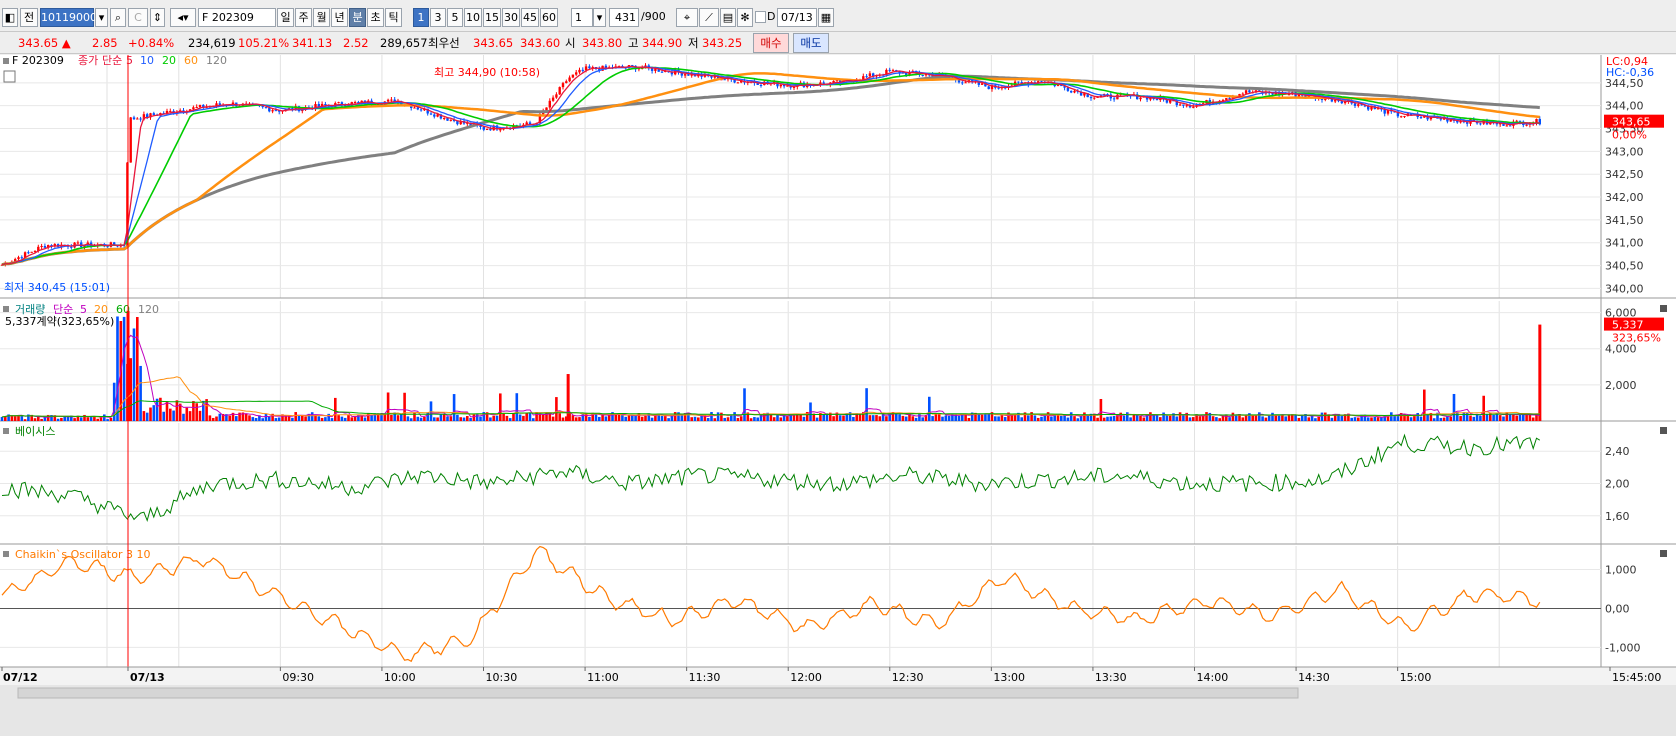 This screenshot has width=1676, height=736. What do you see at coordinates (582, 17) in the screenshot?
I see `interval-field: 1` at bounding box center [582, 17].